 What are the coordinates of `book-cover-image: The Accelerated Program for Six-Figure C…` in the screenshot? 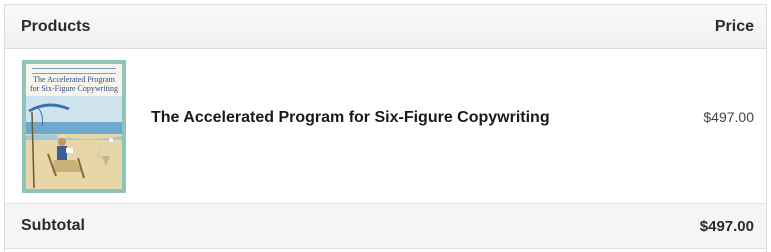 It's located at (74, 126).